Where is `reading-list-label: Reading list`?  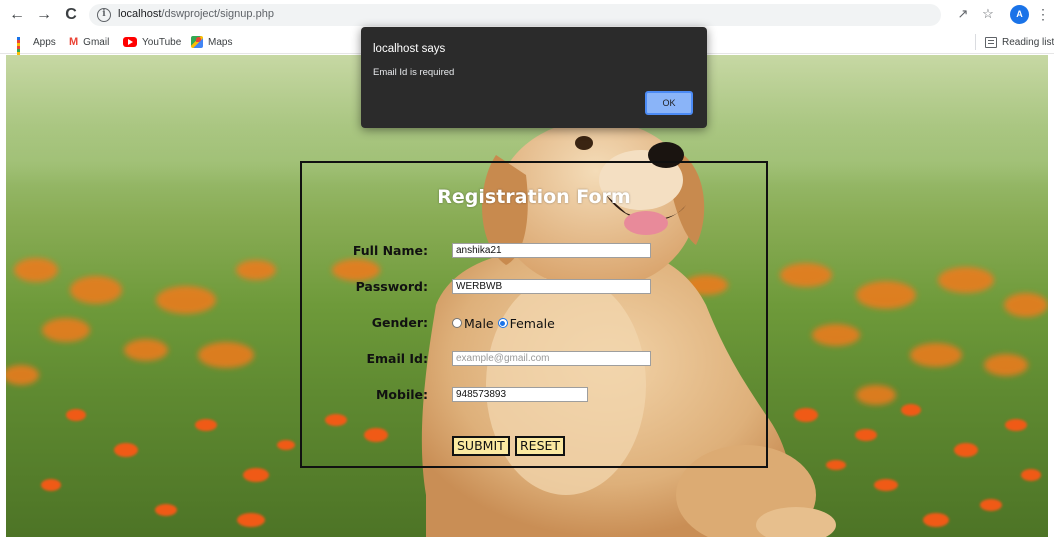
reading-list-label: Reading list is located at coordinates (1028, 42).